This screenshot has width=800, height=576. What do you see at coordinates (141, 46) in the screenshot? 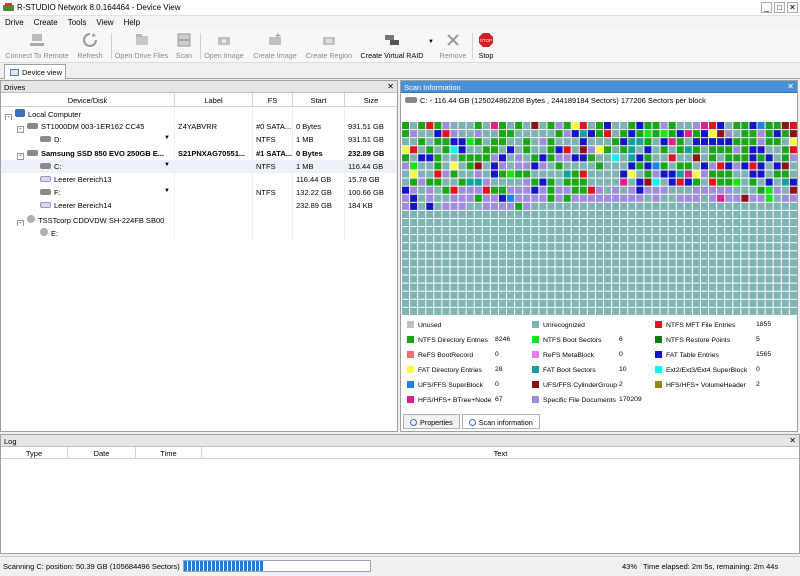
I see `open-drive-files-button: Open Drive Files` at bounding box center [141, 46].